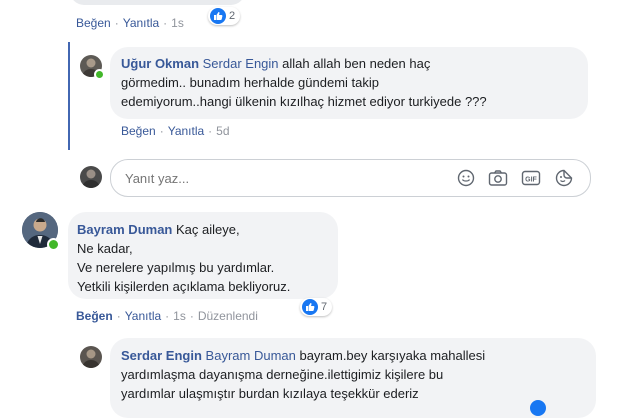  I want to click on thread-indicator-line, so click(69, 96).